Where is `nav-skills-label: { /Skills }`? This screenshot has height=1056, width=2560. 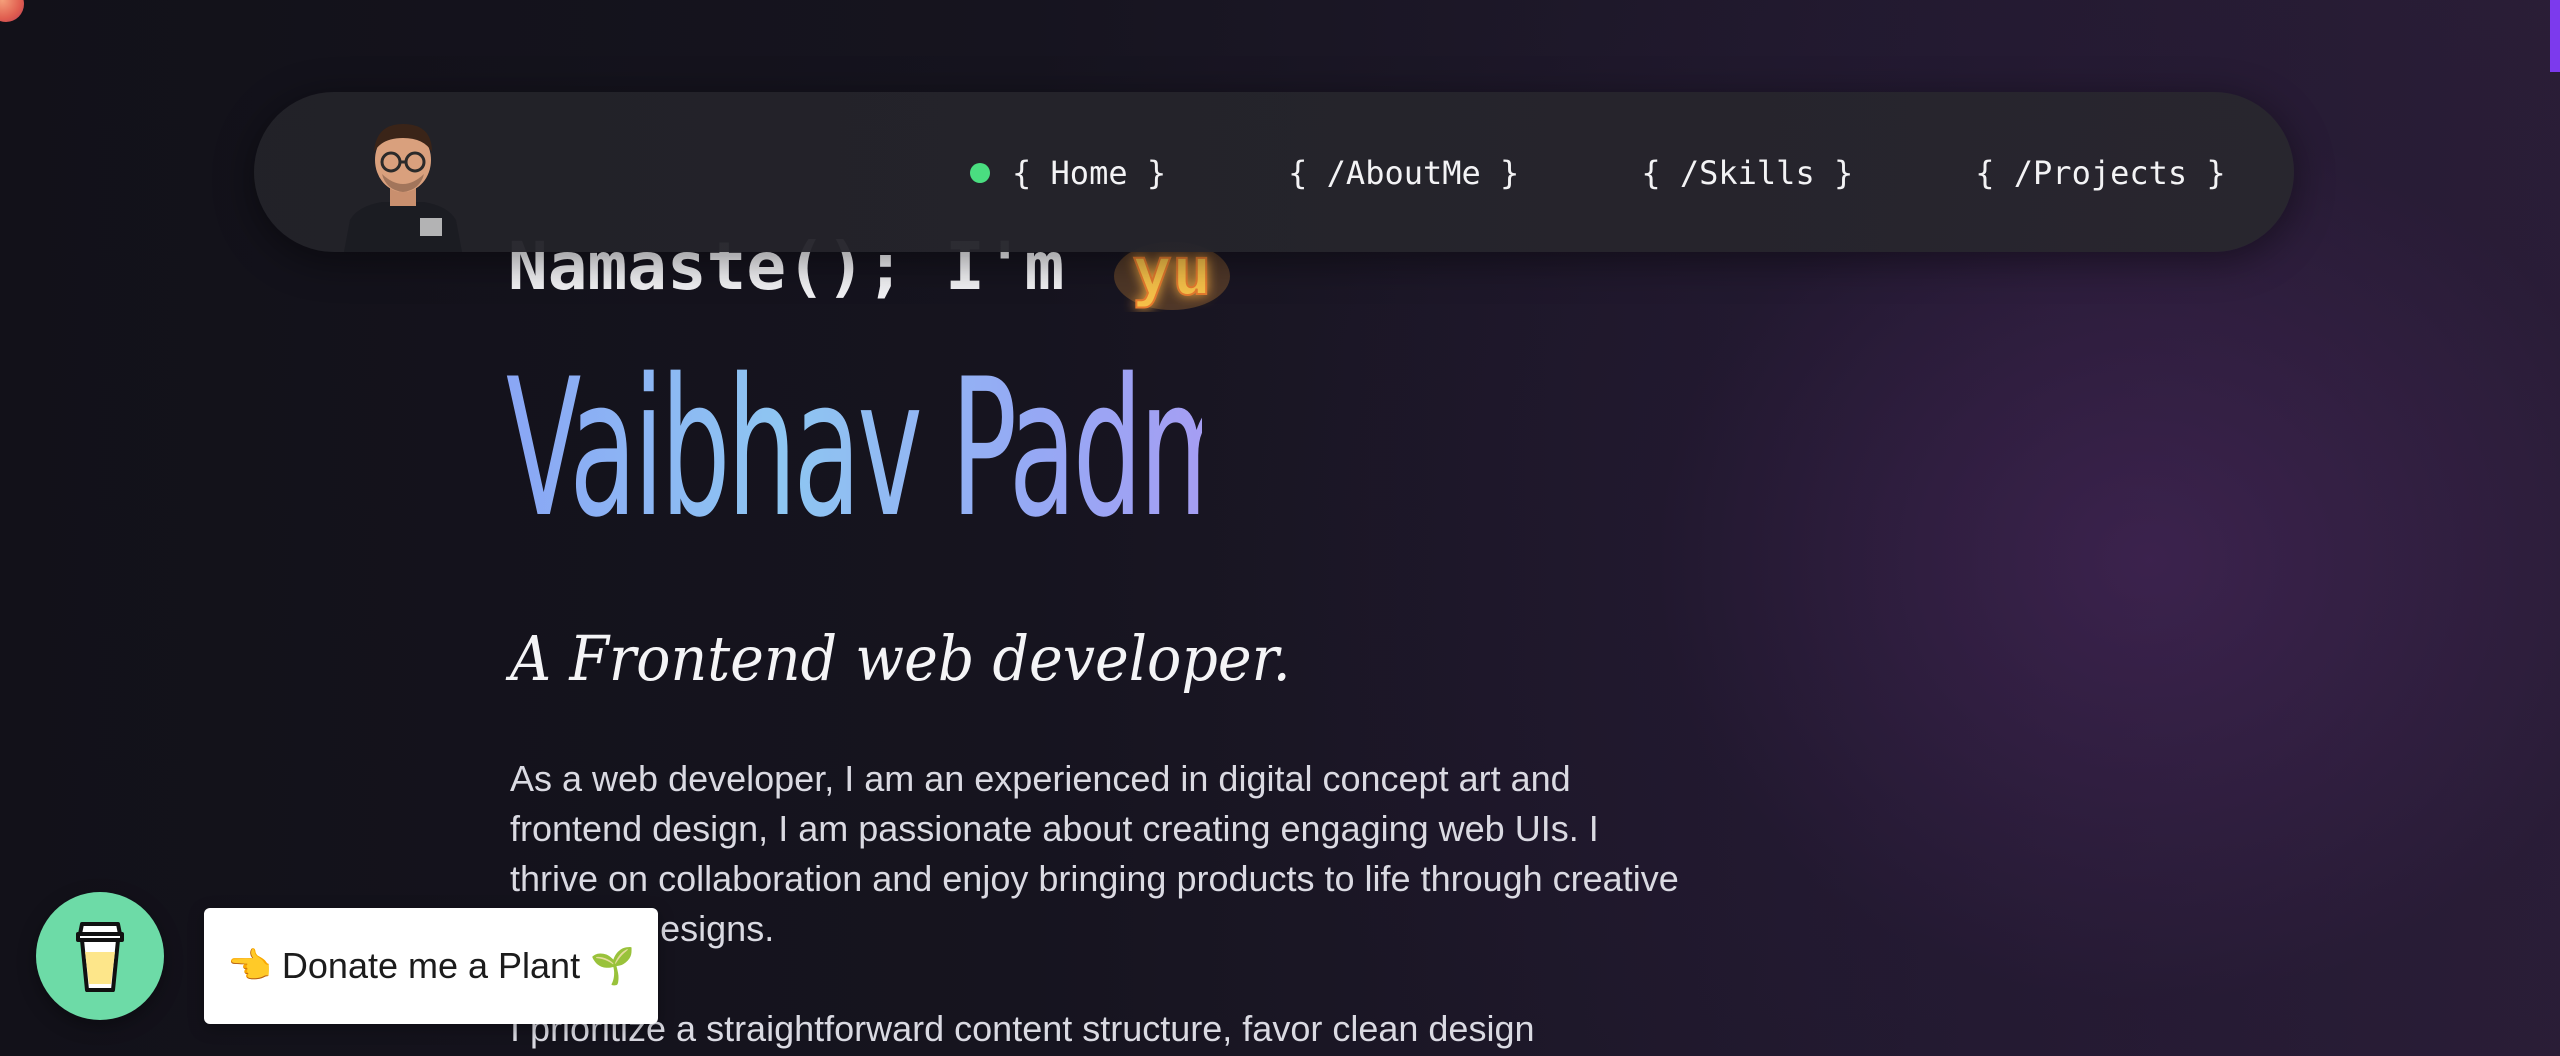
nav-skills-label: { /Skills } is located at coordinates (1747, 173).